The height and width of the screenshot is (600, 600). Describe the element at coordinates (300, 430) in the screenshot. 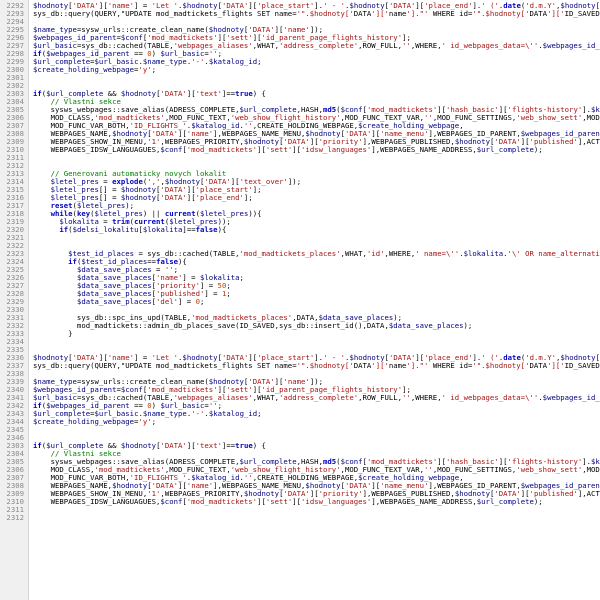

I see `code-line: 2345` at that location.